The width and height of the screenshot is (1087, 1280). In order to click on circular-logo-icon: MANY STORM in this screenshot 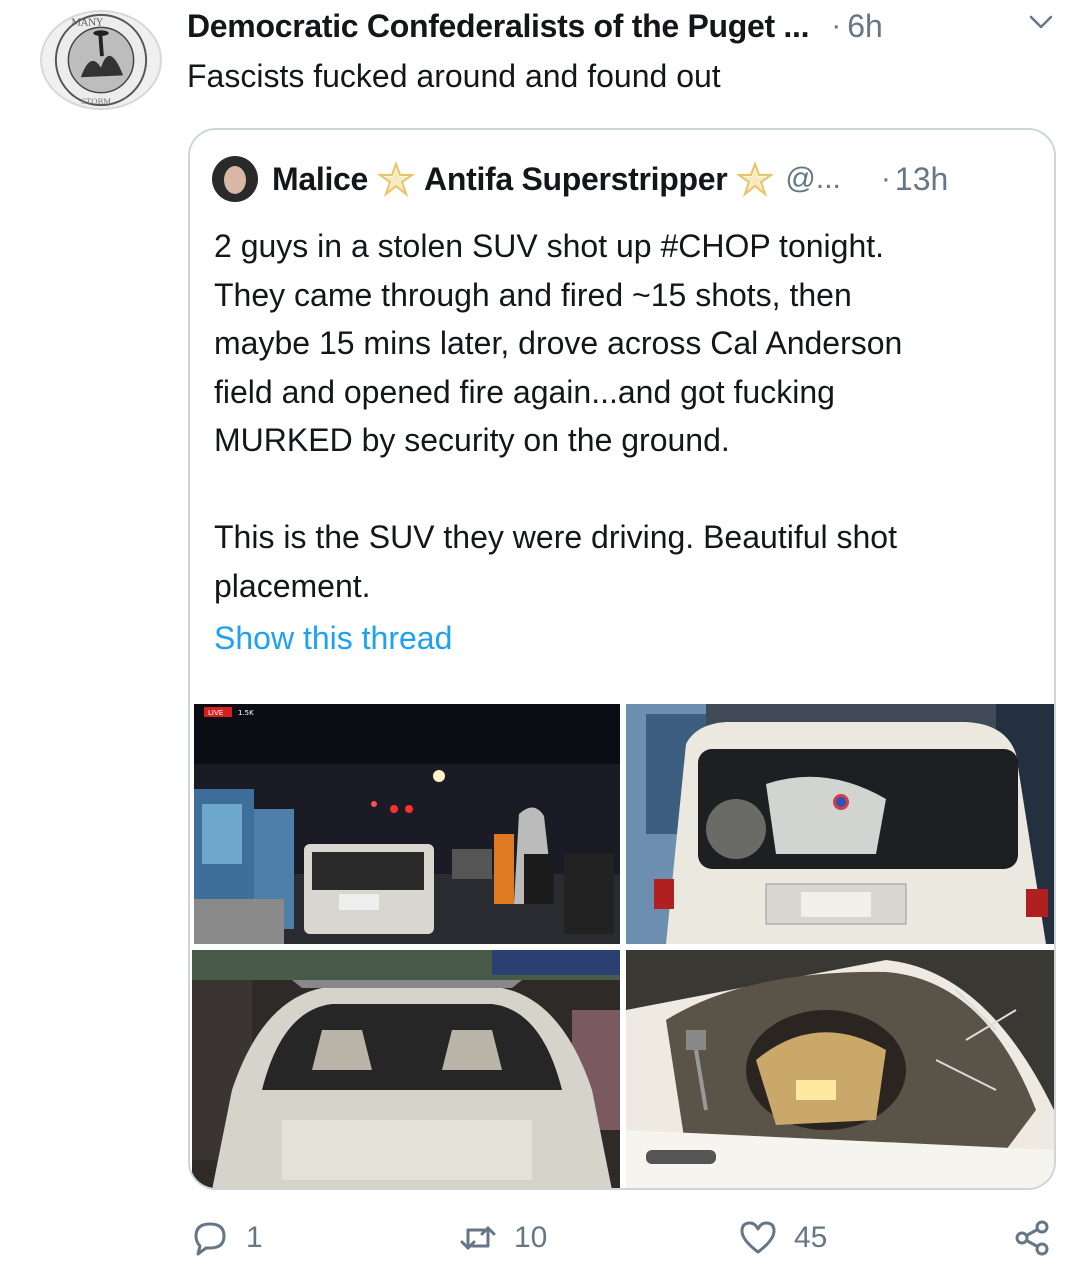, I will do `click(101, 59)`.